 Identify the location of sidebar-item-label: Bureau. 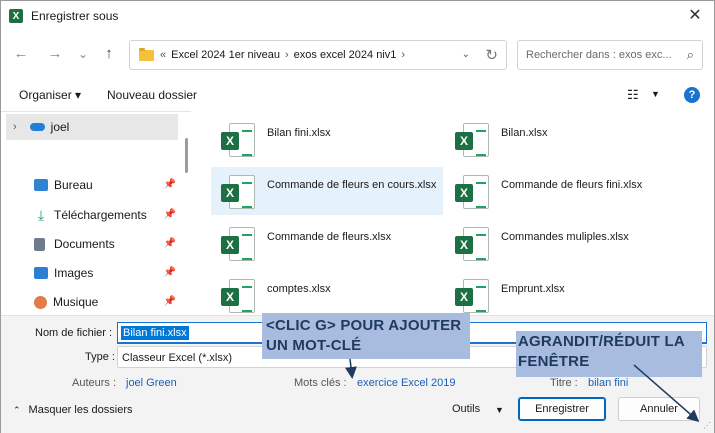
(73, 185).